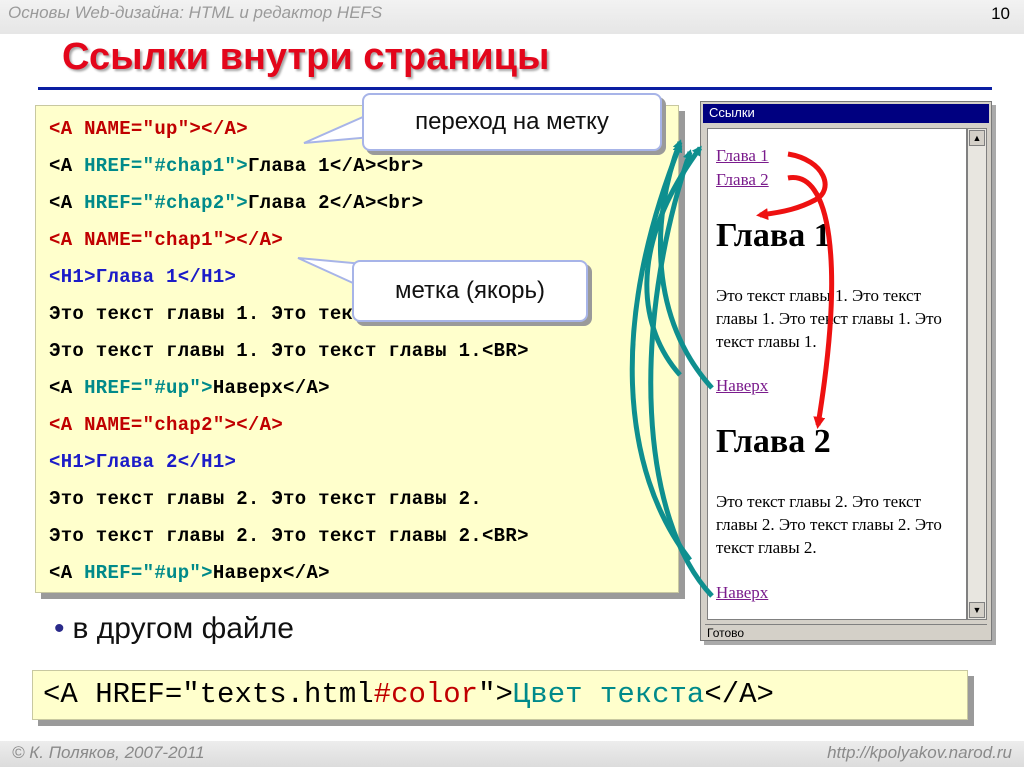 The width and height of the screenshot is (1024, 767). I want to click on link-up-1: Наверх, so click(742, 386).